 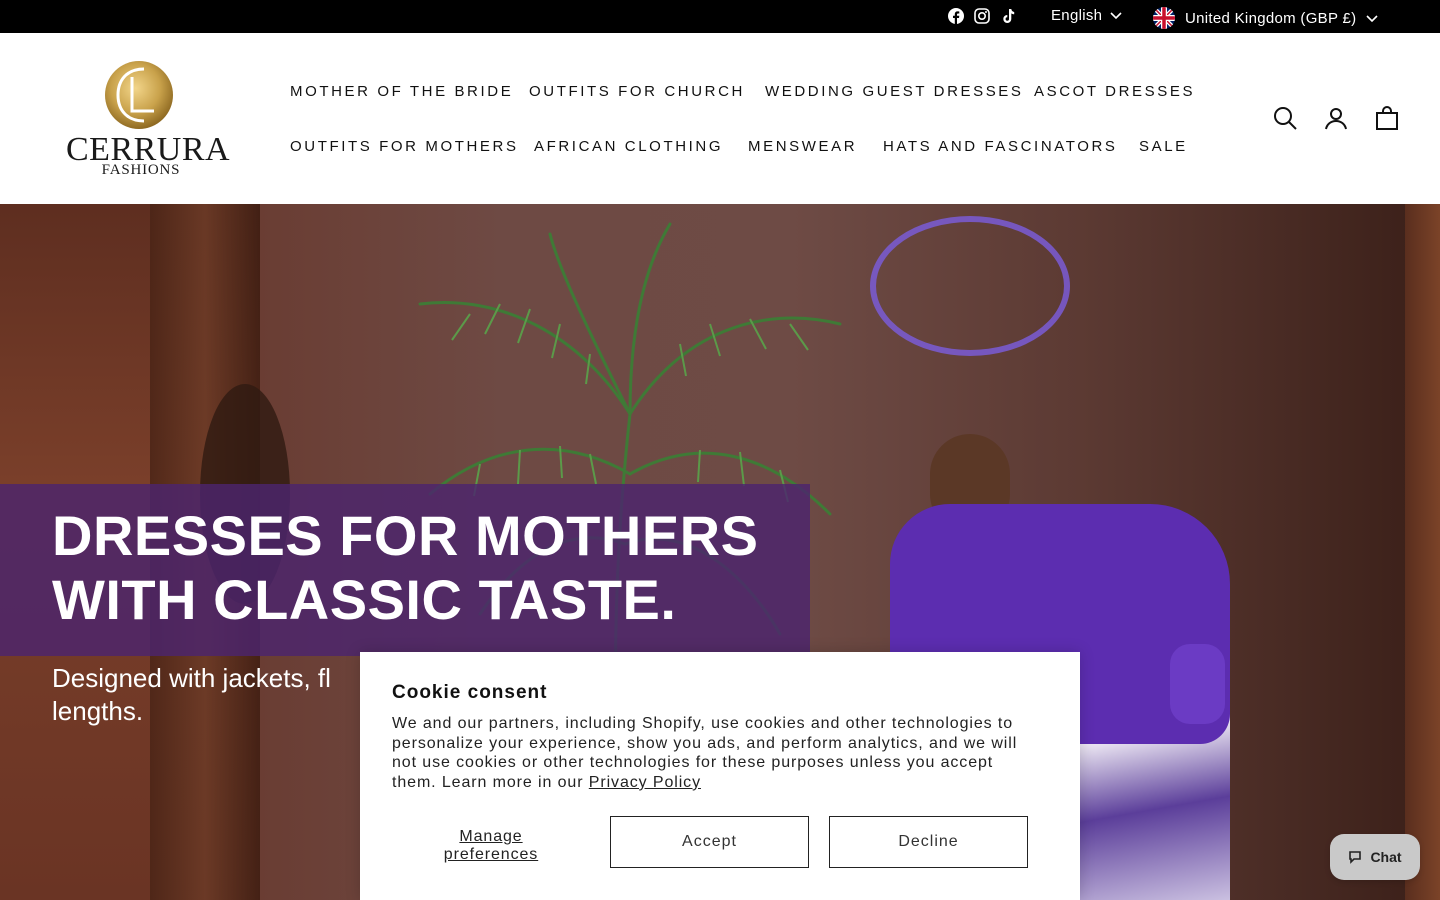 What do you see at coordinates (1285, 118) in the screenshot?
I see `search-icon` at bounding box center [1285, 118].